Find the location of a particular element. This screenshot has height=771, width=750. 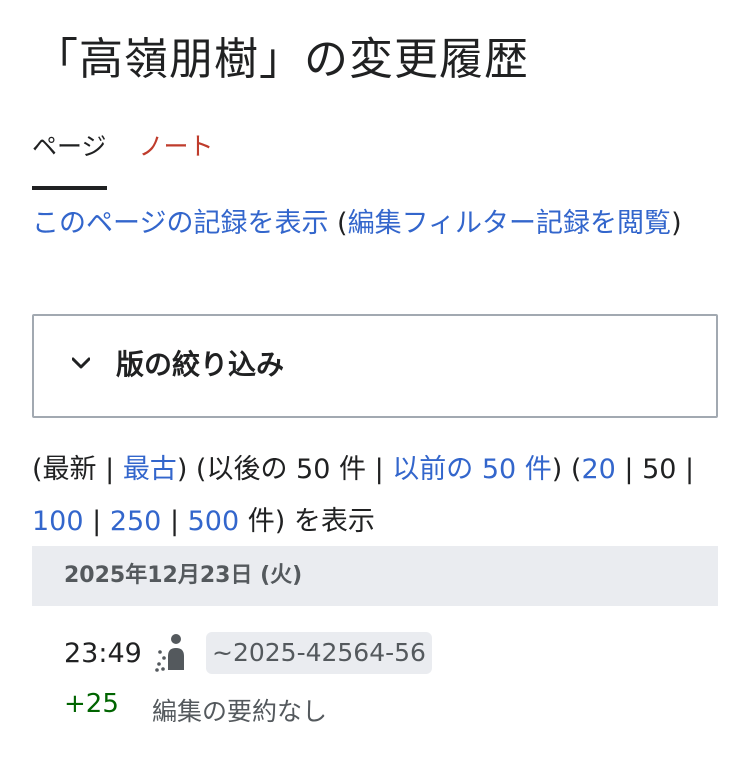

size-diff: +25 is located at coordinates (91, 704).